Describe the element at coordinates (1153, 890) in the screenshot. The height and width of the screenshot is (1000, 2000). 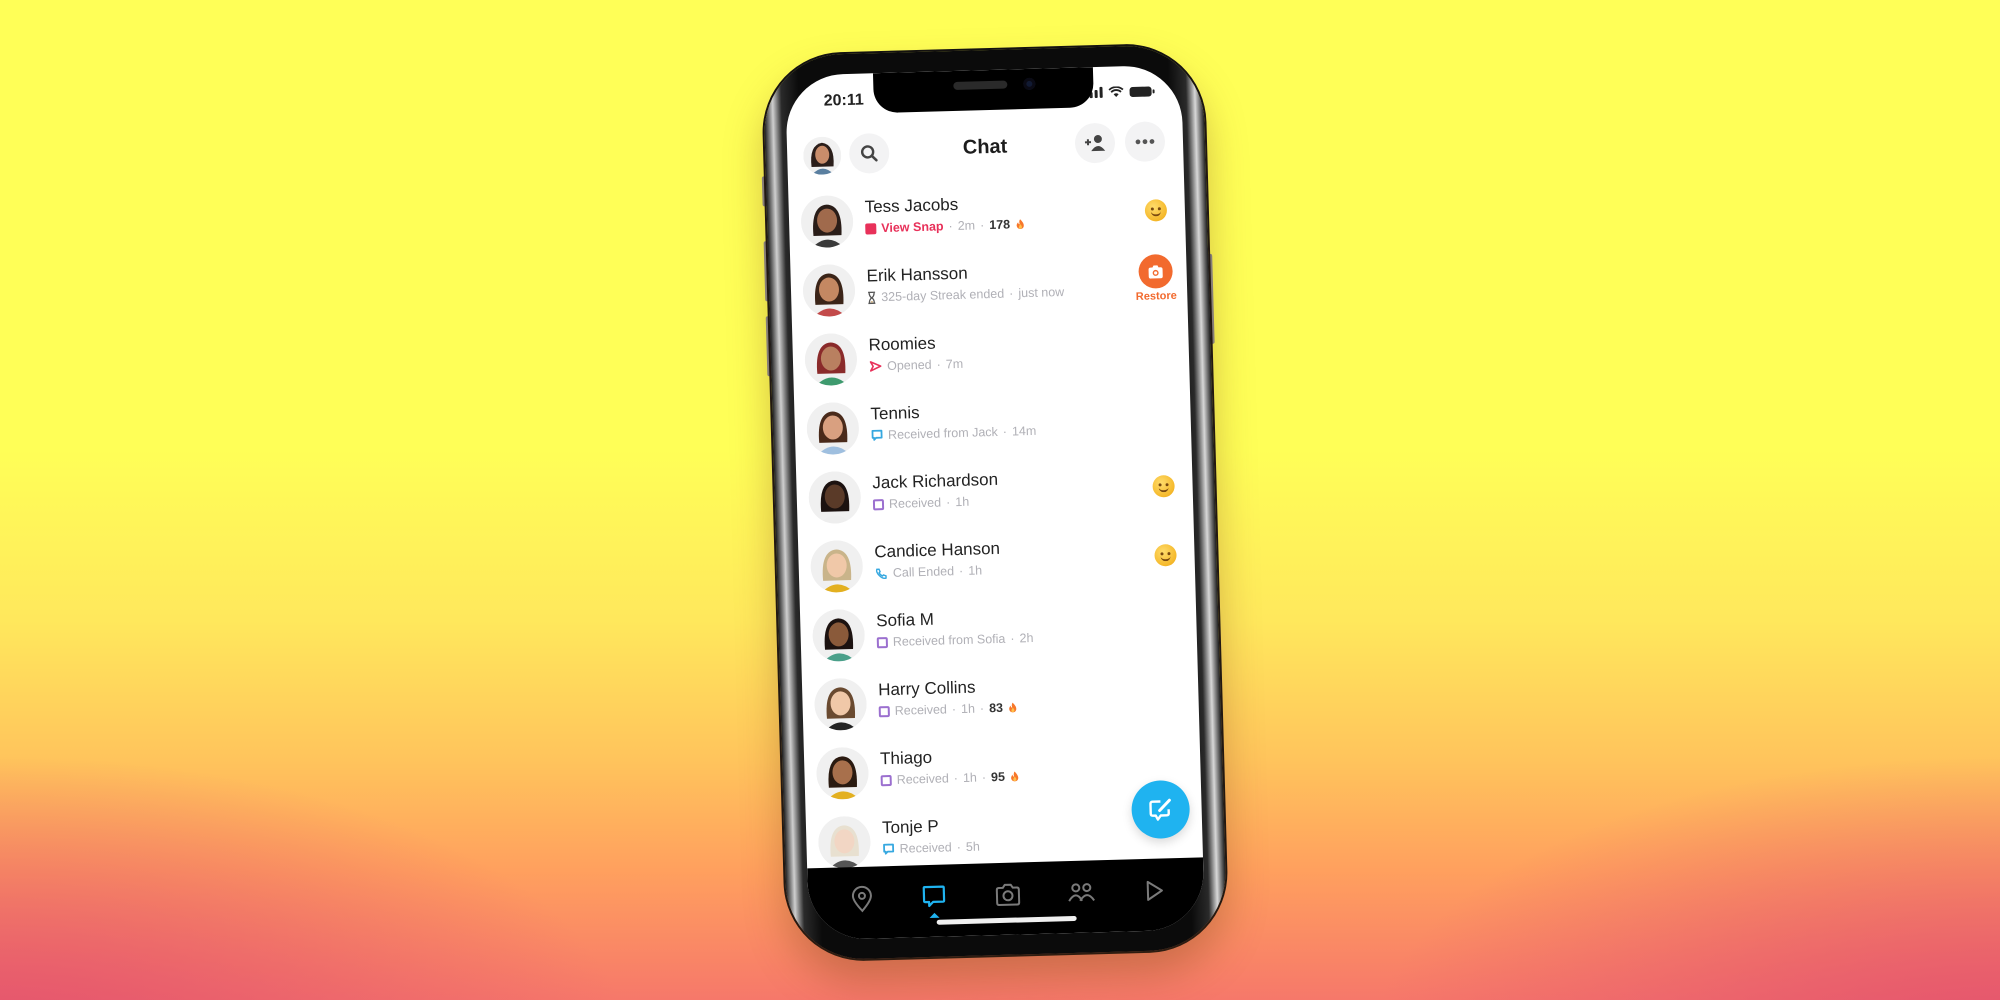
I see `tab-spotlight` at that location.